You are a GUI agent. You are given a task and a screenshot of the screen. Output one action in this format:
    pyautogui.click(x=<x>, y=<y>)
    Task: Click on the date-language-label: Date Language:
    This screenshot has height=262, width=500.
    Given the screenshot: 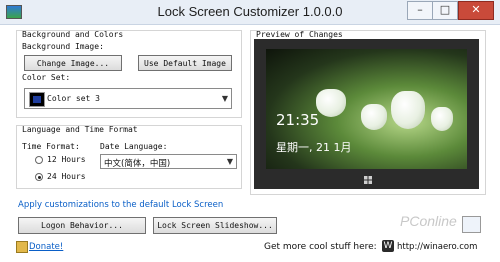 What is the action you would take?
    pyautogui.click(x=134, y=146)
    